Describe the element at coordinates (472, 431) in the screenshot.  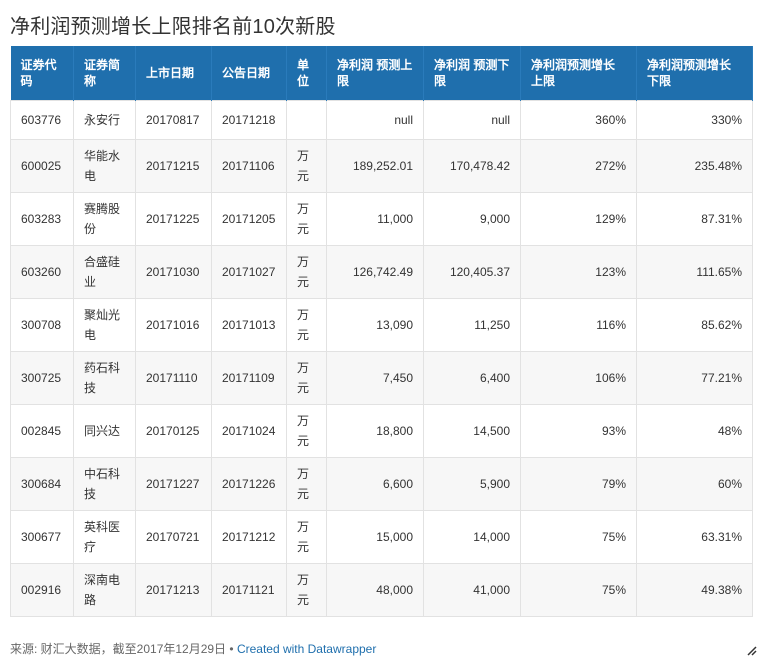
I see `table-cell: 14,500` at that location.